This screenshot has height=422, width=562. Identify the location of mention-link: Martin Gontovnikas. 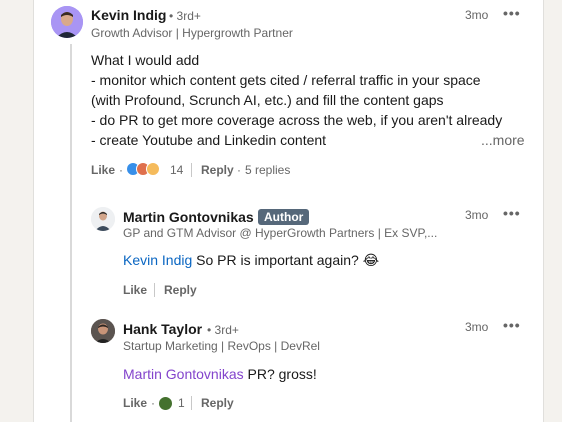
(183, 374).